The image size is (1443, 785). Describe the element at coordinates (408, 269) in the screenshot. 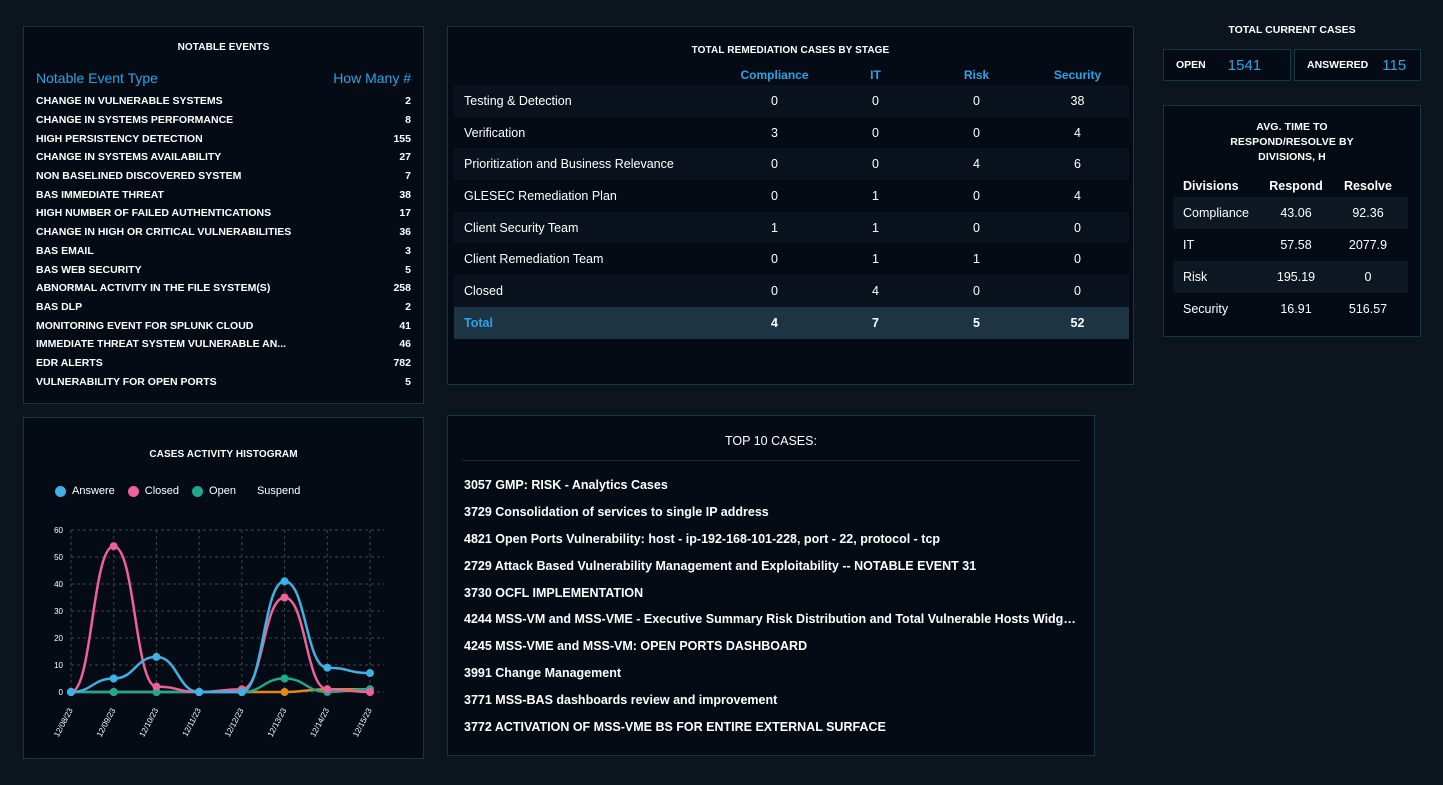

I see `notable-event-count: 5` at that location.